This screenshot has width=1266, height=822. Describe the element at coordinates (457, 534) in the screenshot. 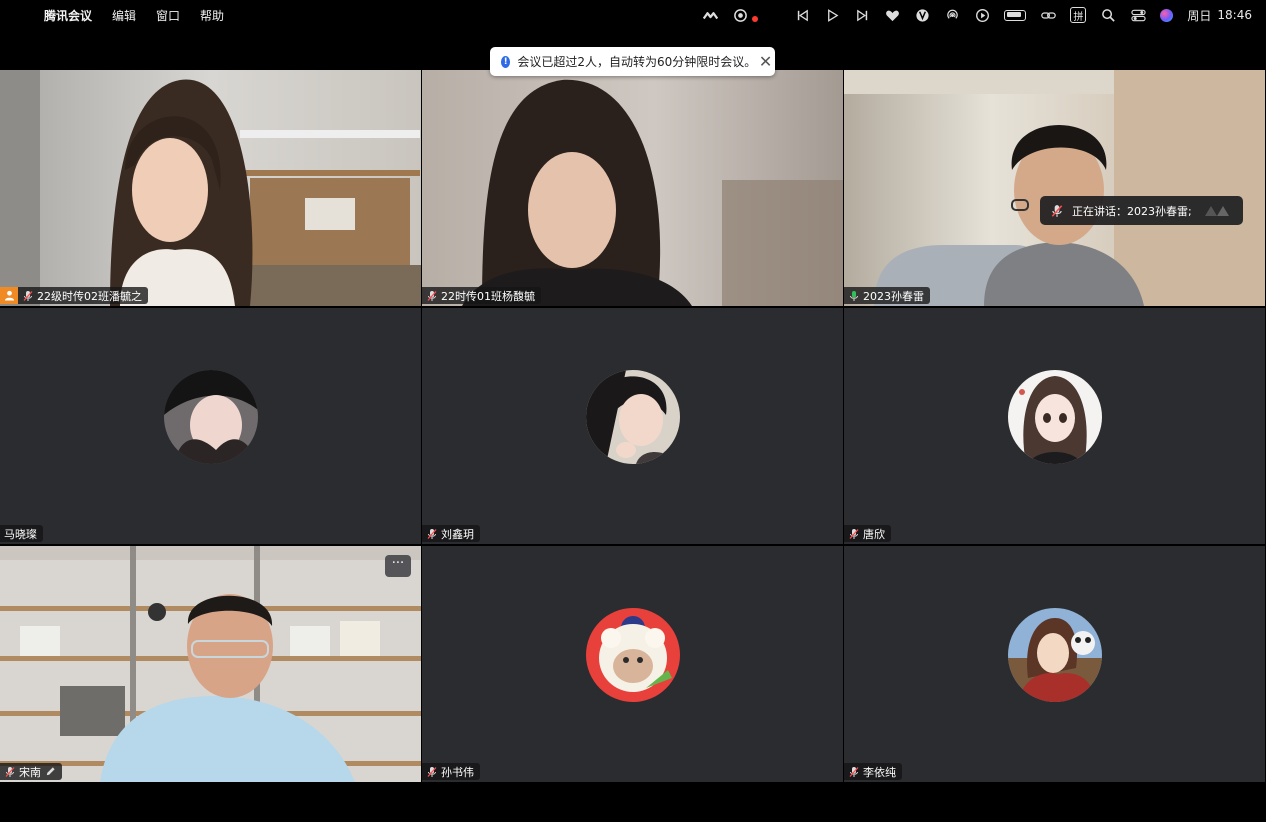

I see `participant-name: 刘鑫玥` at that location.